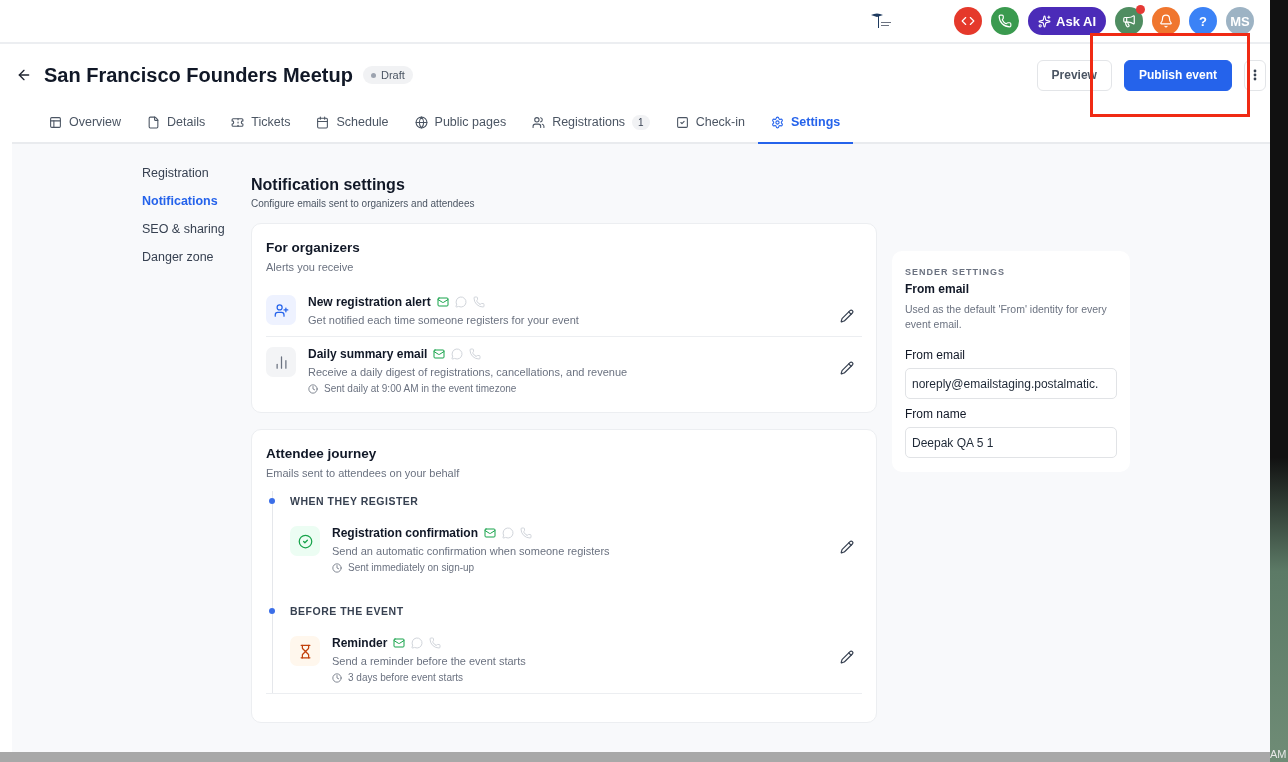  What do you see at coordinates (387, 75) in the screenshot?
I see `status-badge: Draft` at bounding box center [387, 75].